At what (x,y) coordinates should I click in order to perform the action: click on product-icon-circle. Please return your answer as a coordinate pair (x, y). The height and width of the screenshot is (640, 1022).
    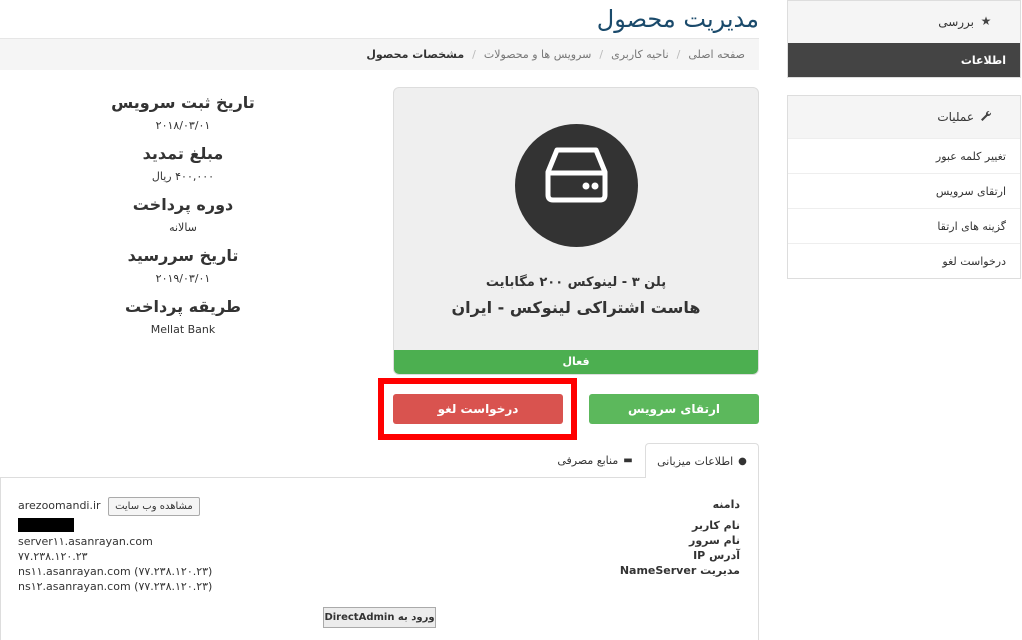
    Looking at the image, I should click on (576, 185).